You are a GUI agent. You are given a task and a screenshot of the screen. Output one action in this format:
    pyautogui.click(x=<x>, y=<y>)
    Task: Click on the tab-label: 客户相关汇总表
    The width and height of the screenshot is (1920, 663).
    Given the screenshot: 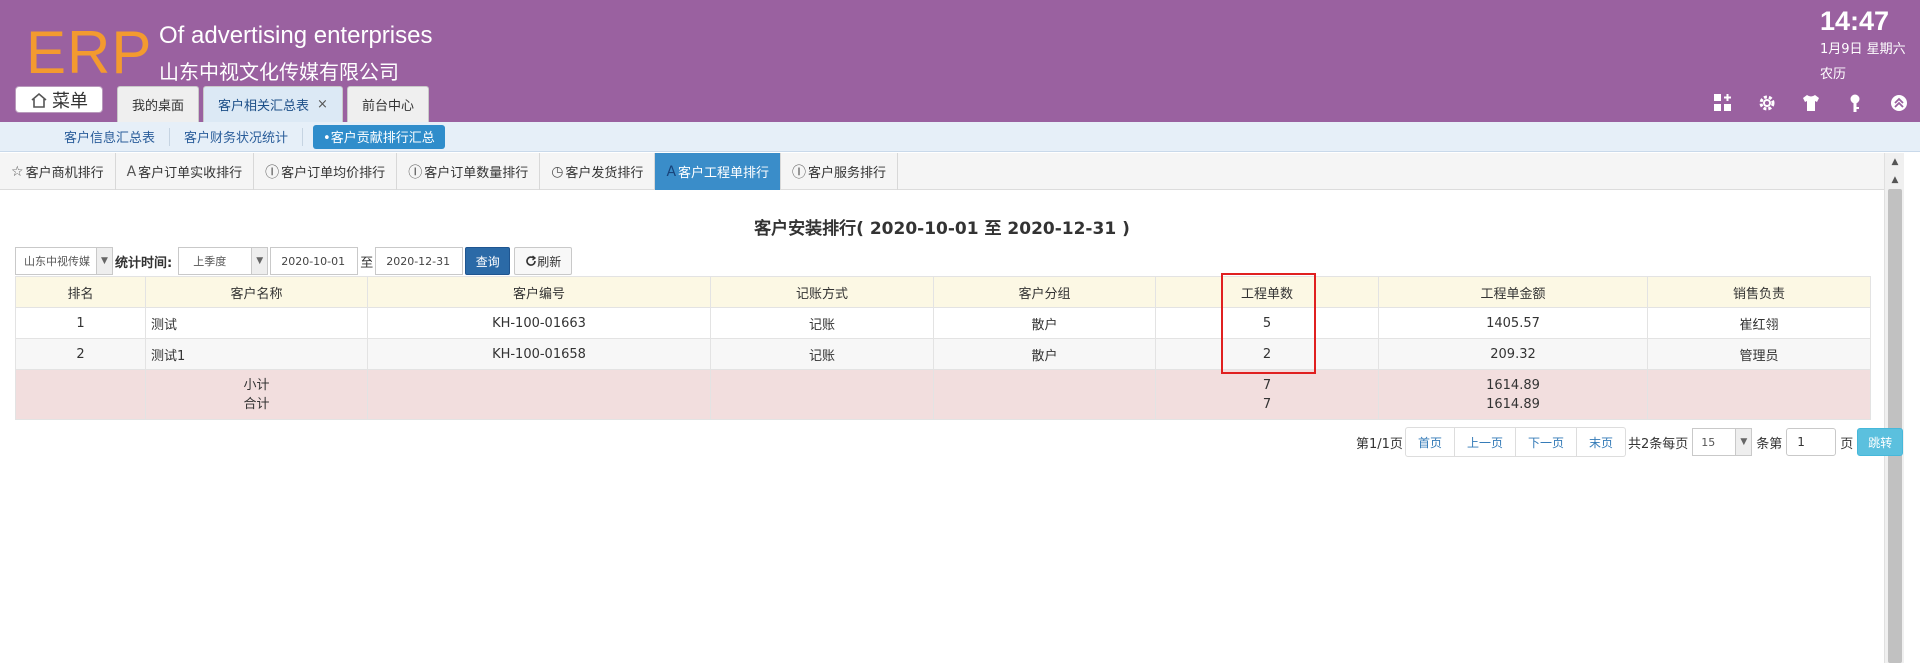 What is the action you would take?
    pyautogui.click(x=264, y=106)
    